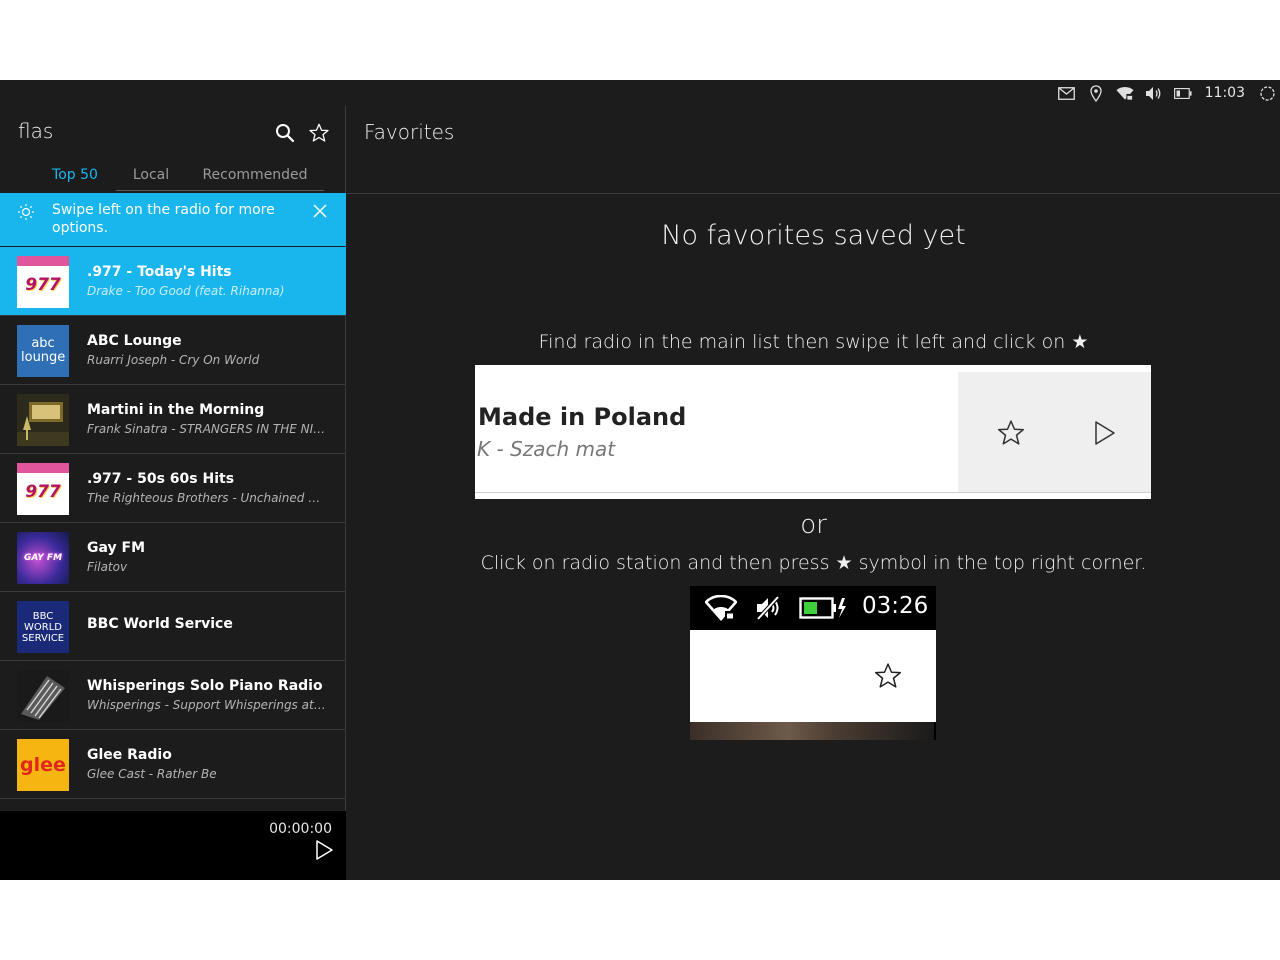 Image resolution: width=1280 pixels, height=960 pixels. What do you see at coordinates (134, 341) in the screenshot?
I see `station-name: ABC Lounge` at bounding box center [134, 341].